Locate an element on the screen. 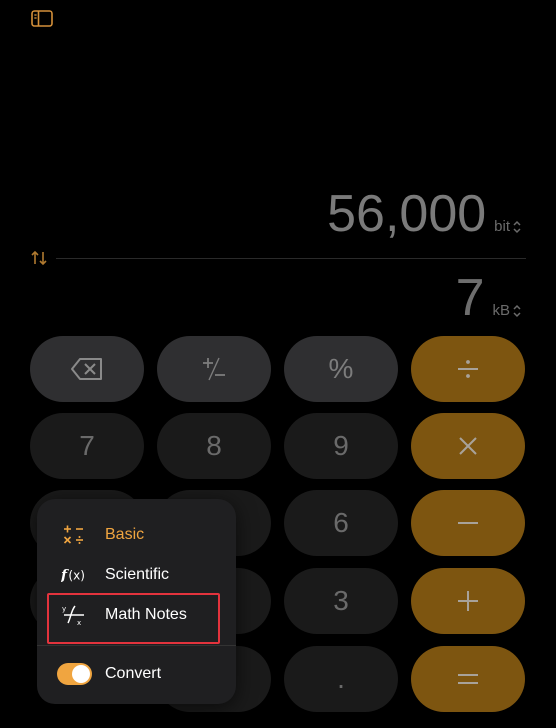 The height and width of the screenshot is (728, 556). digit-9-button: 9 is located at coordinates (341, 446).